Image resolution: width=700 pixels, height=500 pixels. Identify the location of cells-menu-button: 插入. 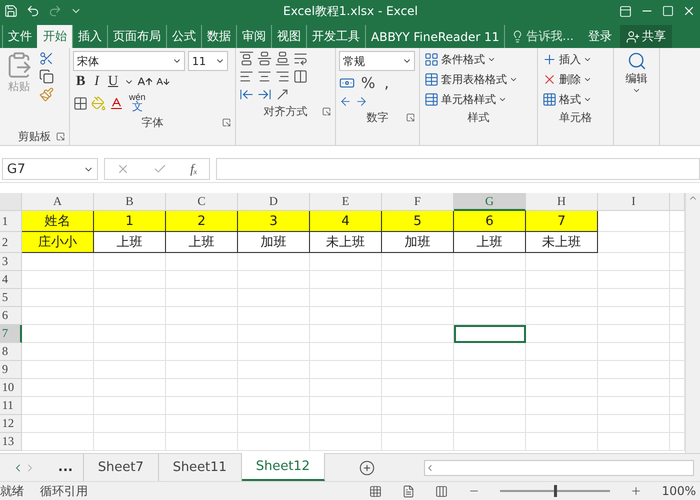
(575, 59).